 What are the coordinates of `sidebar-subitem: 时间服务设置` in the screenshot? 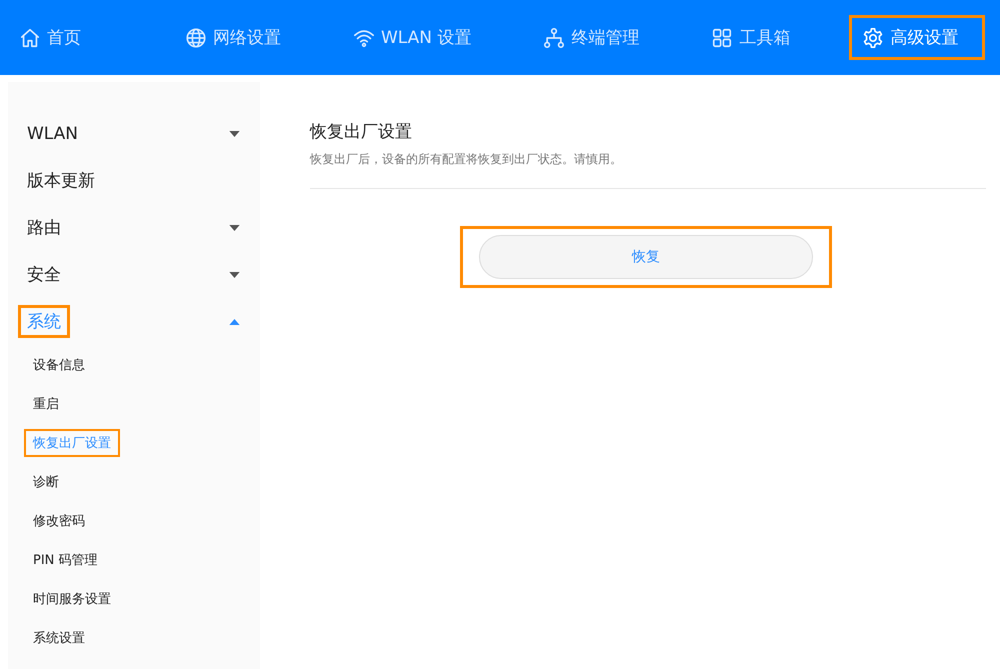 It's located at (72, 598).